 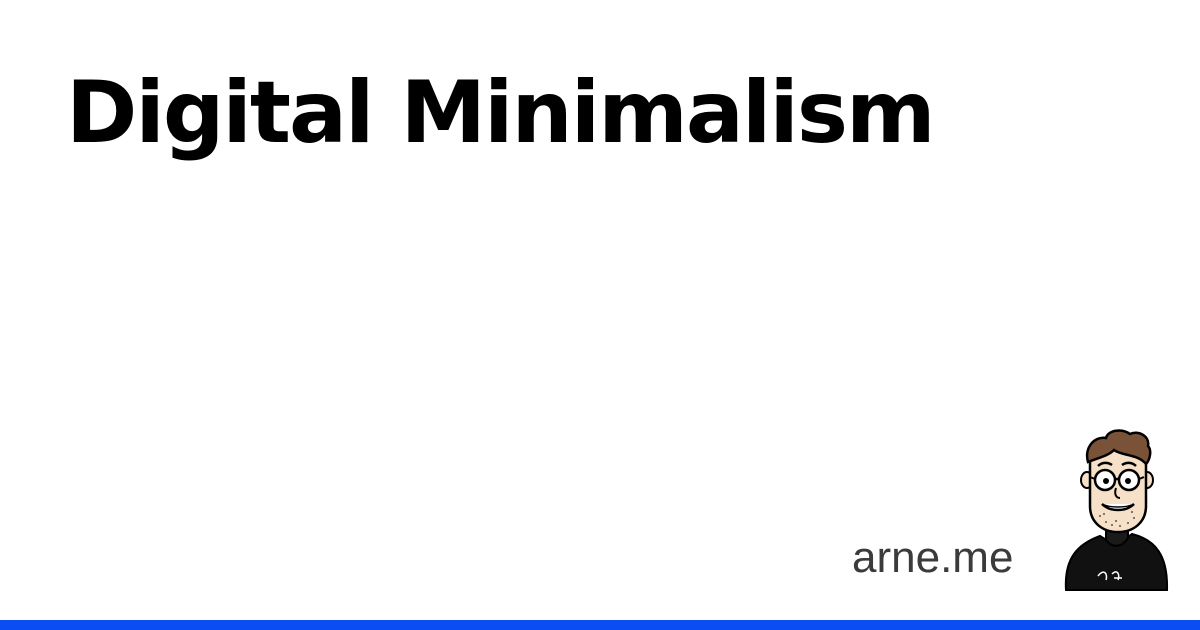 What do you see at coordinates (933, 557) in the screenshot?
I see `site-label: arne.me` at bounding box center [933, 557].